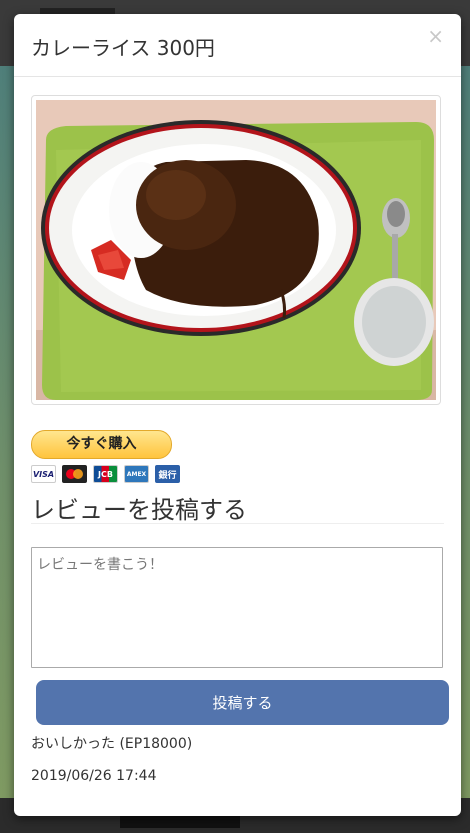 The width and height of the screenshot is (470, 833). I want to click on review-input, so click(237, 607).